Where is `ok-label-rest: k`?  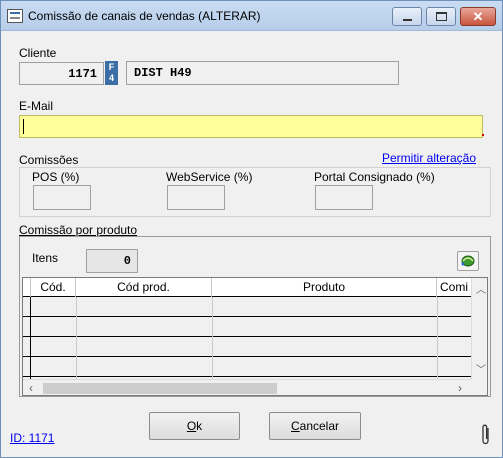 ok-label-rest: k is located at coordinates (199, 426).